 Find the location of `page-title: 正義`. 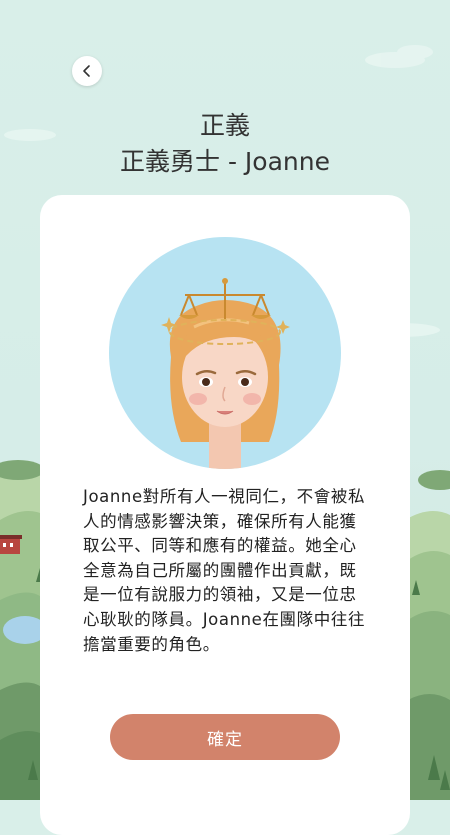

page-title: 正義 is located at coordinates (224, 125).